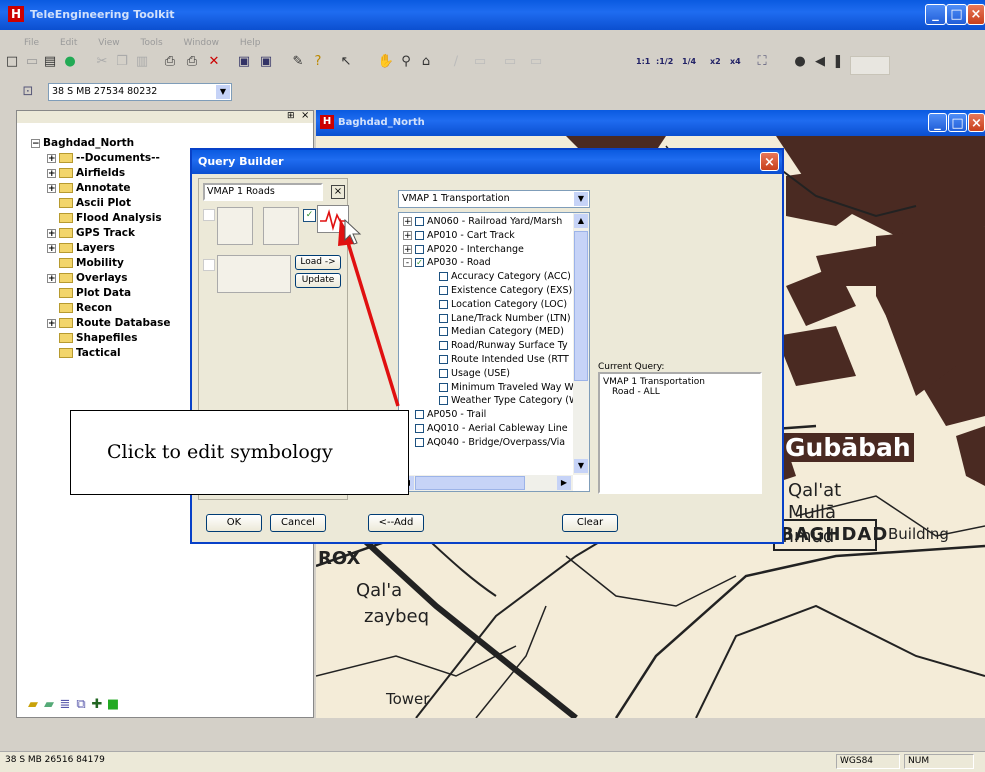  Describe the element at coordinates (333, 219) in the screenshot. I see `line-symbology-button` at that location.